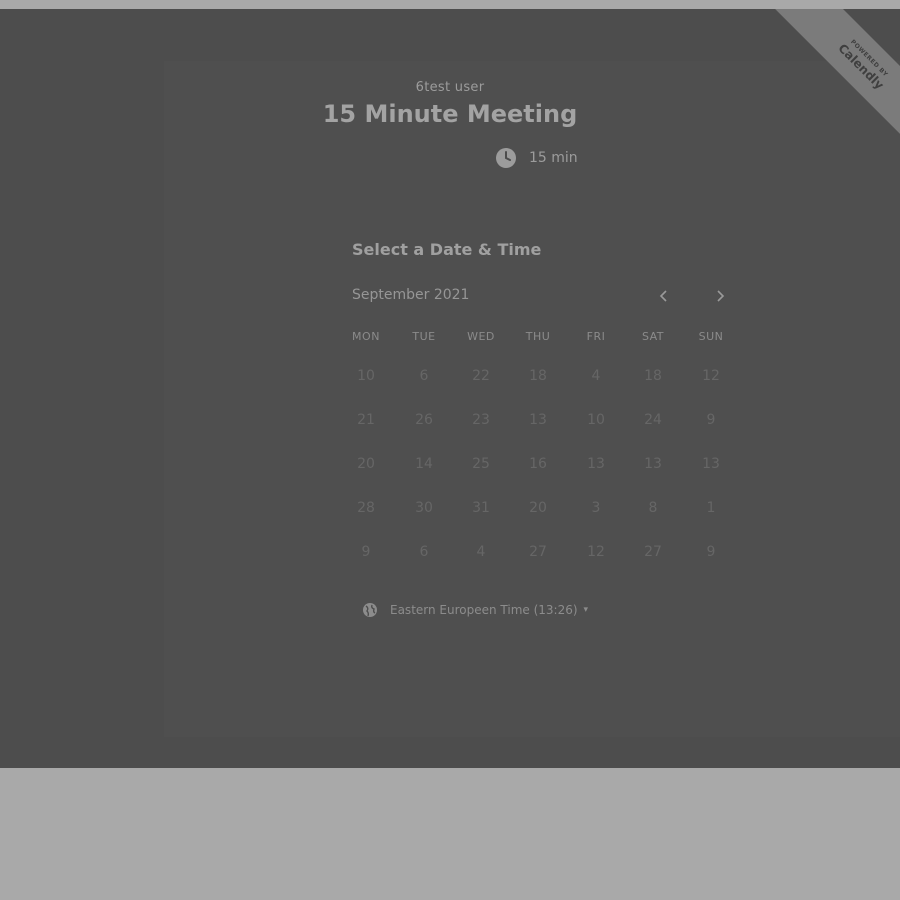 This screenshot has height=900, width=900. Describe the element at coordinates (586, 610) in the screenshot. I see `caret-down-icon: ▾` at that location.